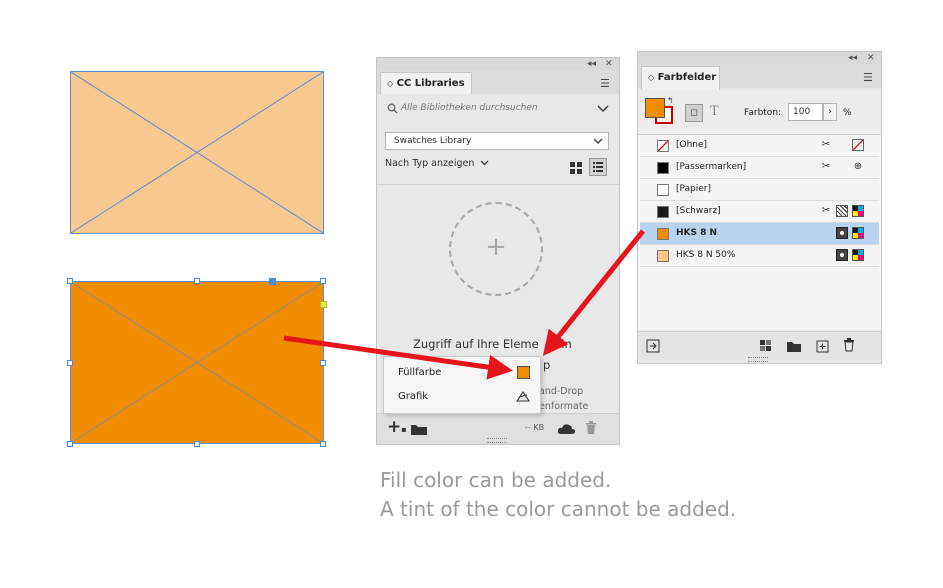 The height and width of the screenshot is (588, 943). What do you see at coordinates (462, 385) in the screenshot?
I see `add-content-context-menu: Füllfarbe Grafik` at bounding box center [462, 385].